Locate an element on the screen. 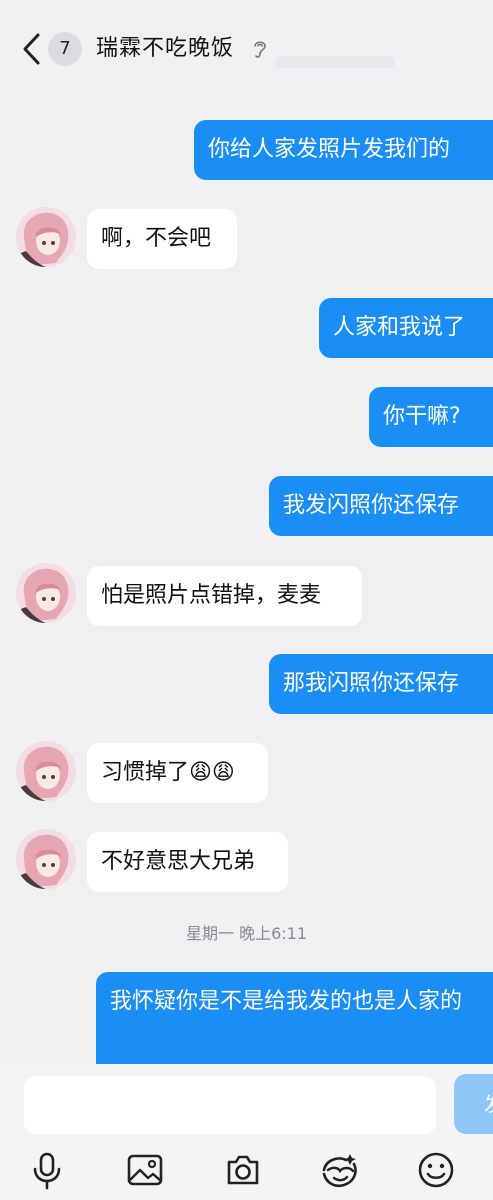 Image resolution: width=493 pixels, height=1200 pixels. chevron-left-icon is located at coordinates (32, 49).